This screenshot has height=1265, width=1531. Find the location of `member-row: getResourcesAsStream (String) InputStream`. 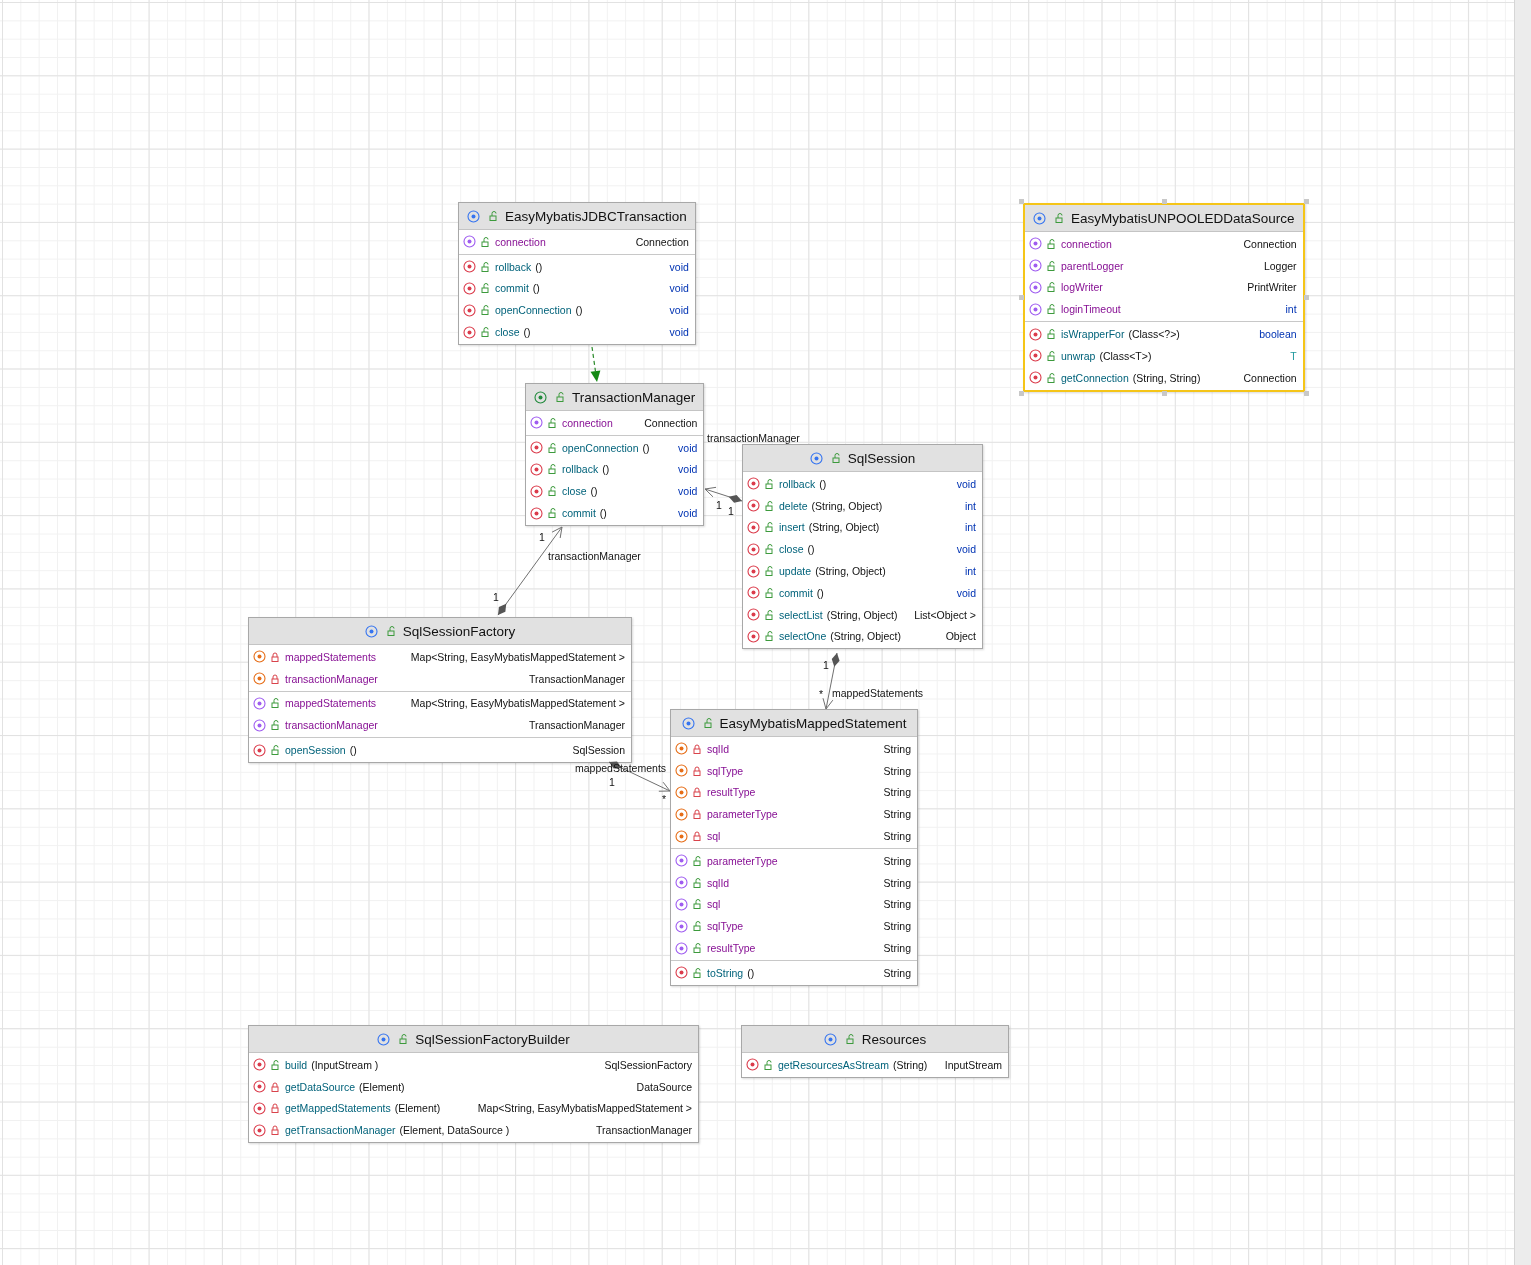

member-row: getResourcesAsStream (String) InputStream is located at coordinates (875, 1065).